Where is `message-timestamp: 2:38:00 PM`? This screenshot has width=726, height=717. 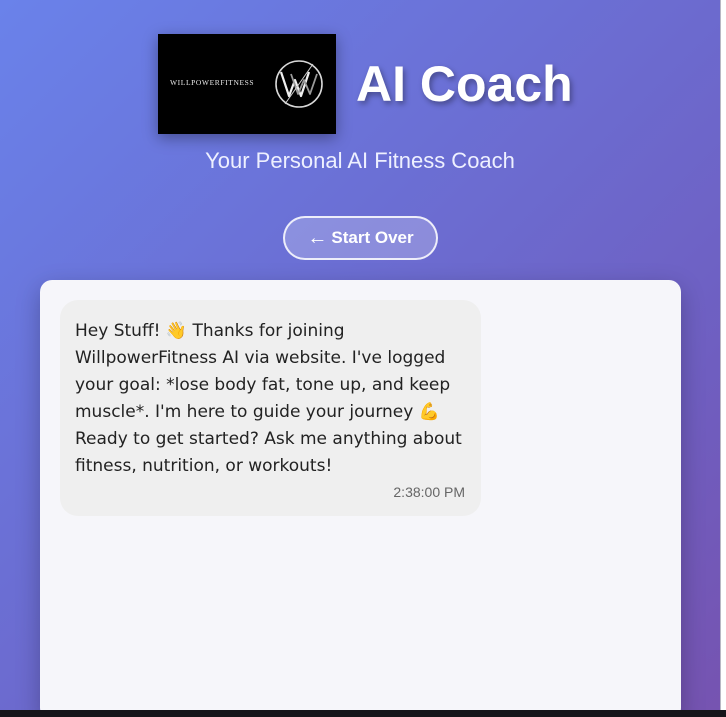 message-timestamp: 2:38:00 PM is located at coordinates (429, 492).